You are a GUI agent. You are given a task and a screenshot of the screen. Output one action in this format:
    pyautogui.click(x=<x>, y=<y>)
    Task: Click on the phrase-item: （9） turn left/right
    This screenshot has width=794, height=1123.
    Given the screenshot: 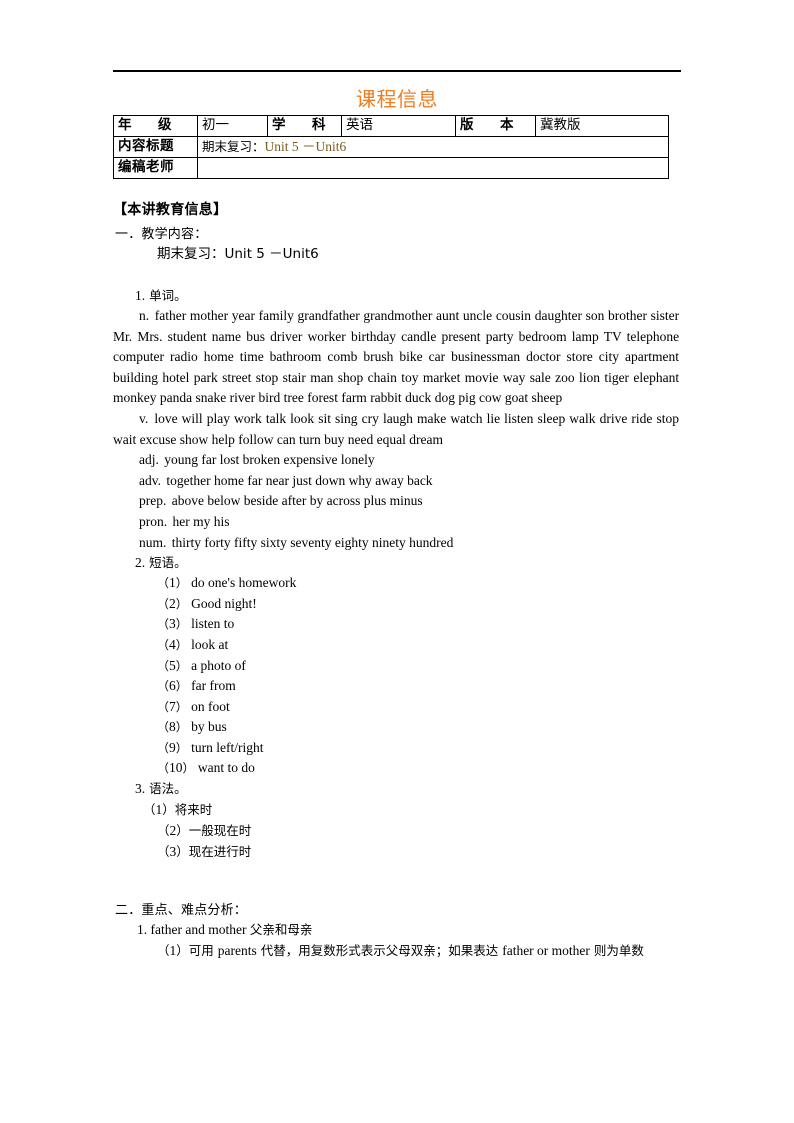 What is the action you would take?
    pyautogui.click(x=419, y=748)
    